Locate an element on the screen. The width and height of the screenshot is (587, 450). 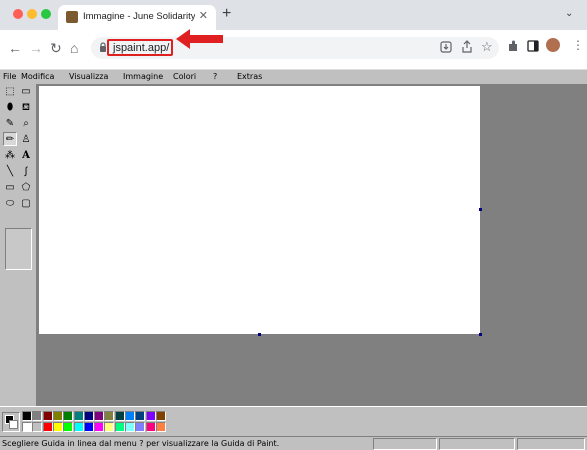
text-tool-icon: A is located at coordinates (26, 155).